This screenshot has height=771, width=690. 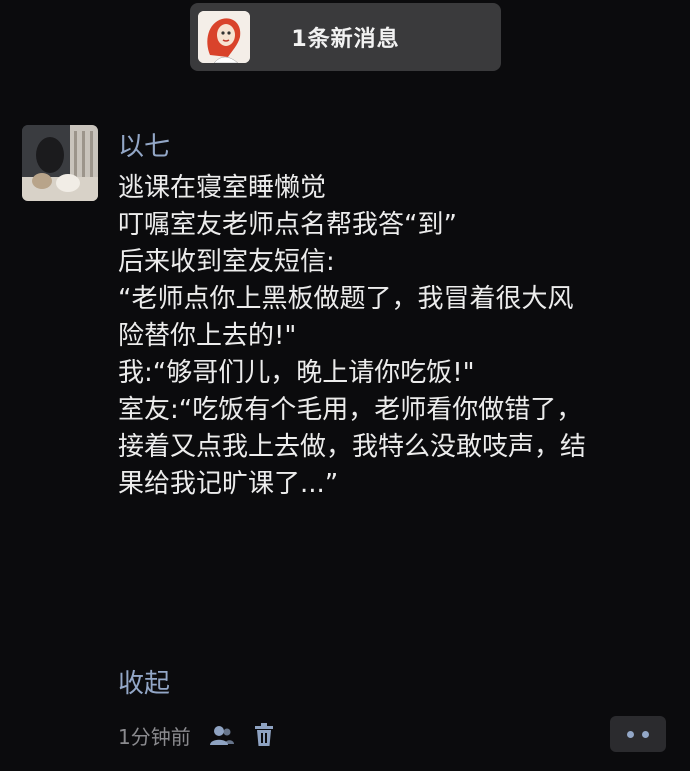 What do you see at coordinates (222, 188) in the screenshot?
I see `post-line: 逃课在寝室睡懒觉` at bounding box center [222, 188].